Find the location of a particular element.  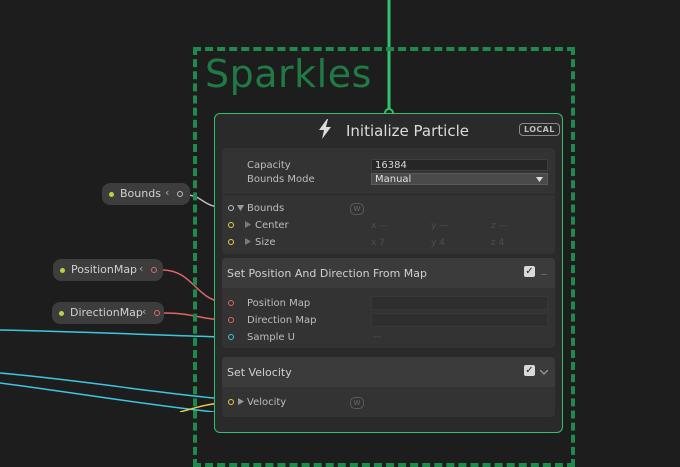

property-label: PositionMap is located at coordinates (104, 269).